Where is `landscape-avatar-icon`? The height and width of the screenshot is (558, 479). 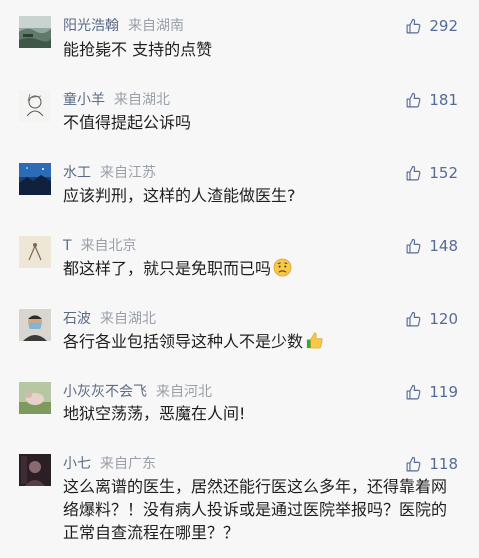 landscape-avatar-icon is located at coordinates (35, 32).